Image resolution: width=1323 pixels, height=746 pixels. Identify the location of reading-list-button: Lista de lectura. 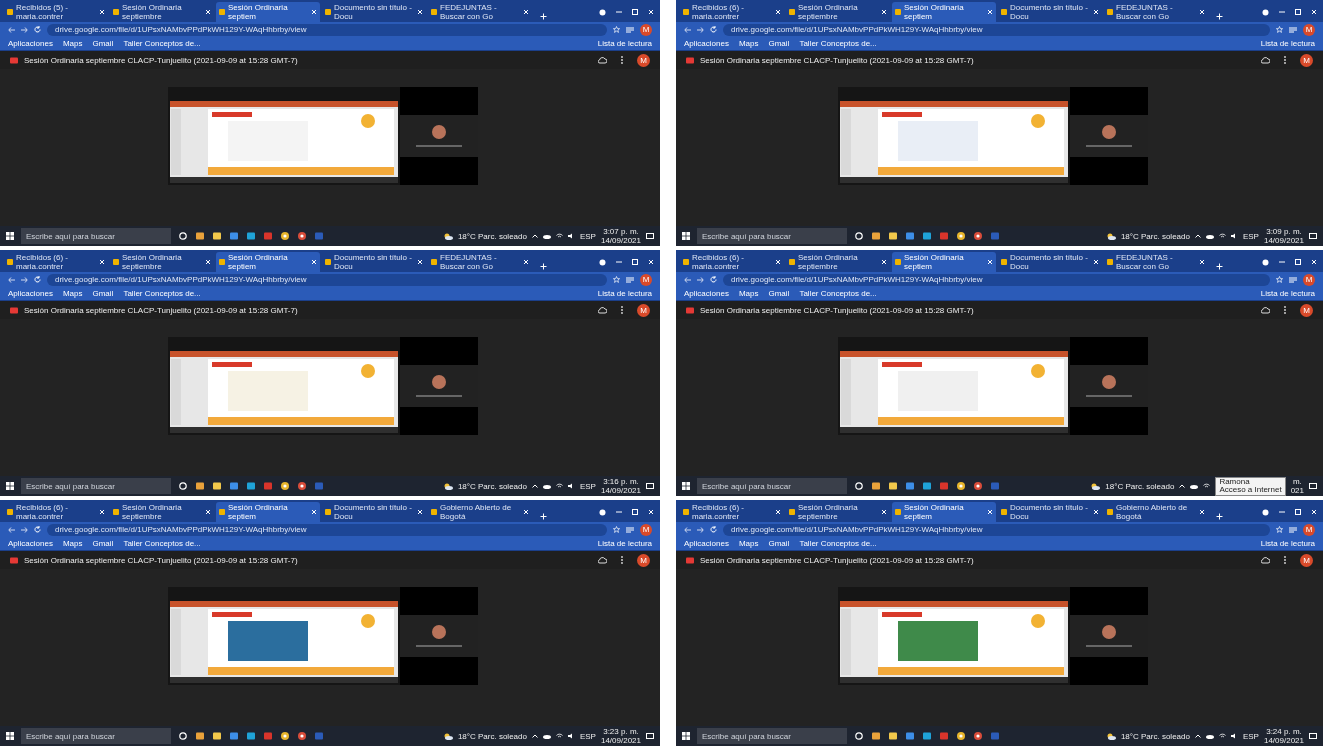
(624, 543).